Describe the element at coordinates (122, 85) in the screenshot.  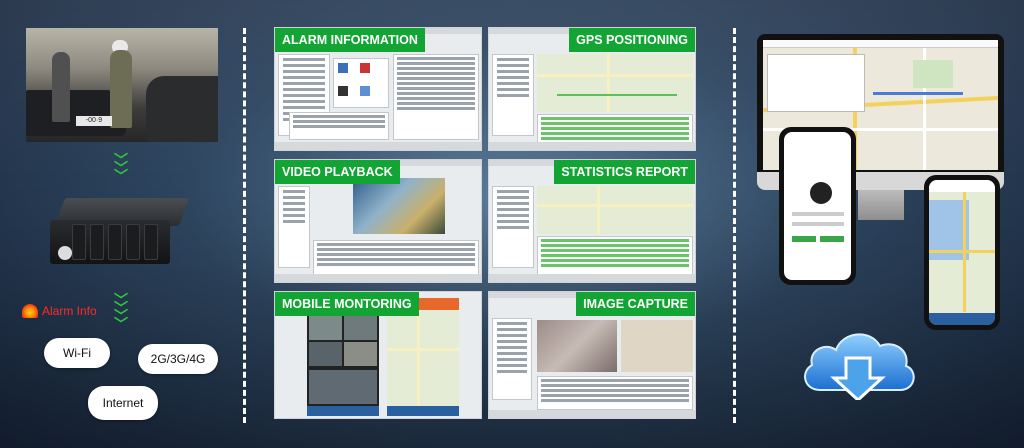
I see `street-photo: -00·9` at that location.